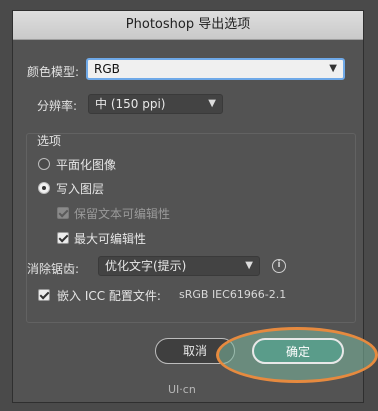  Describe the element at coordinates (80, 188) in the screenshot. I see `layers-label: 写入图层` at that location.